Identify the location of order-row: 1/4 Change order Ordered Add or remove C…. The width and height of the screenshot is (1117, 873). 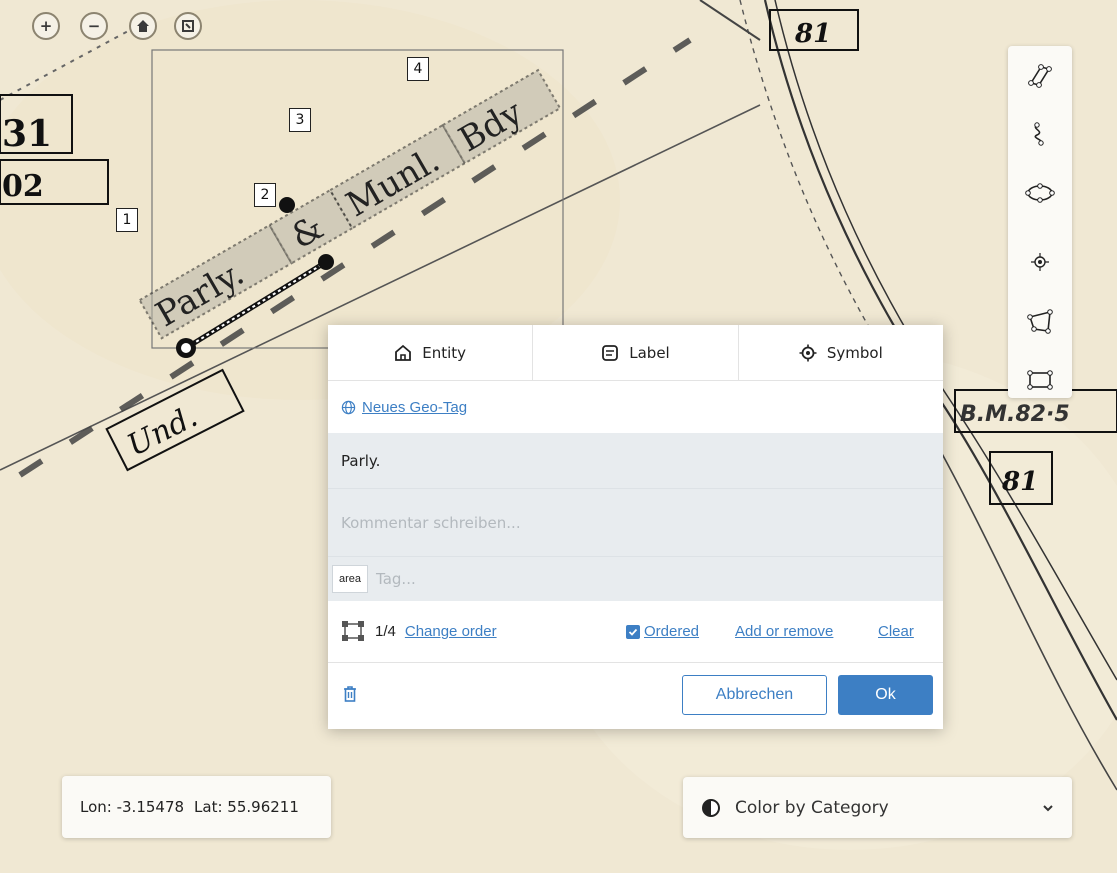
(635, 632).